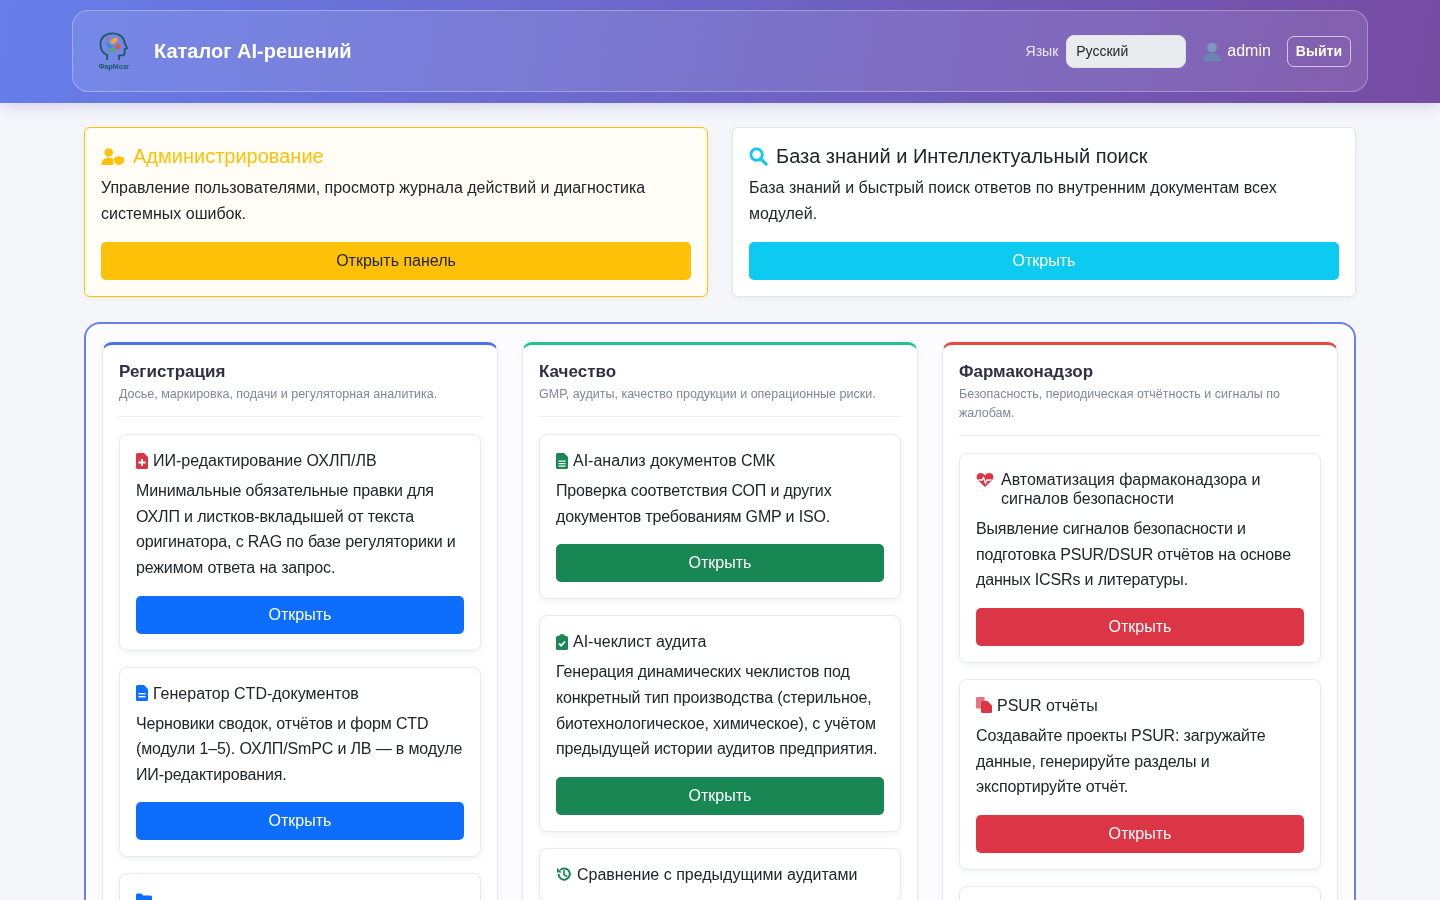  What do you see at coordinates (265, 461) in the screenshot?
I see `module-title: ИИ-редактирование ОХЛП/ЛВ` at bounding box center [265, 461].